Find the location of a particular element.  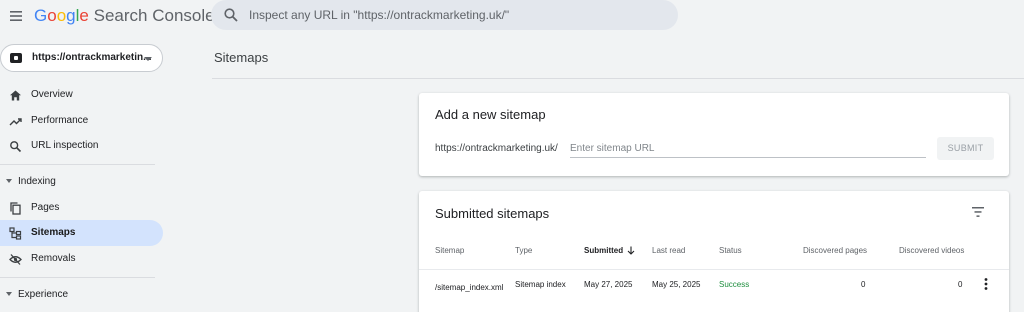

section-label: Indexing is located at coordinates (37, 181).